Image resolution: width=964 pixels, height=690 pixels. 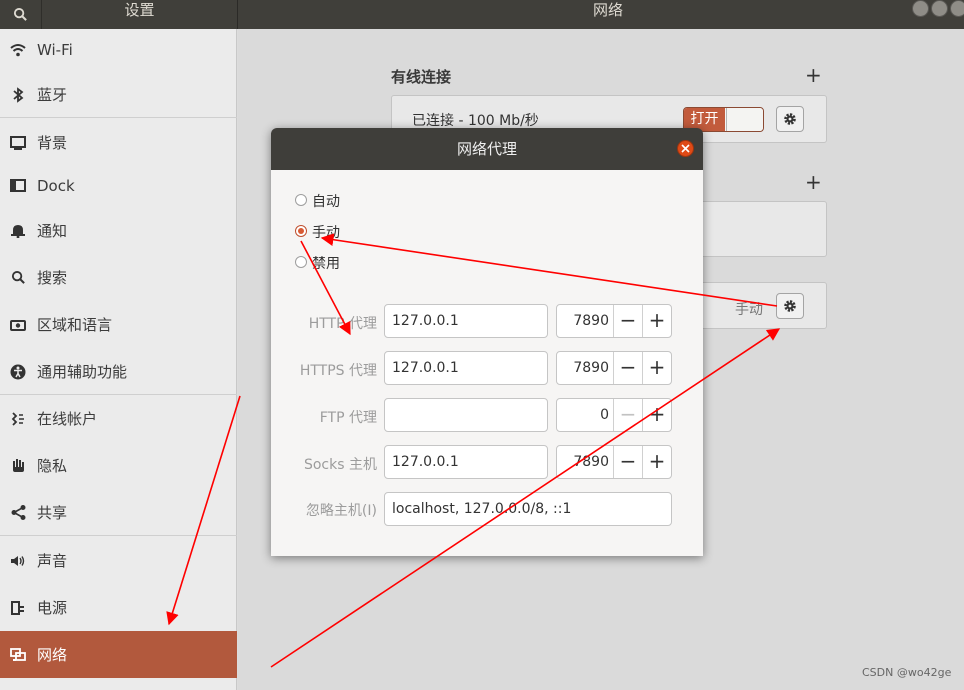 What do you see at coordinates (118, 560) in the screenshot?
I see `sidebar-item-sound: 声音` at bounding box center [118, 560].